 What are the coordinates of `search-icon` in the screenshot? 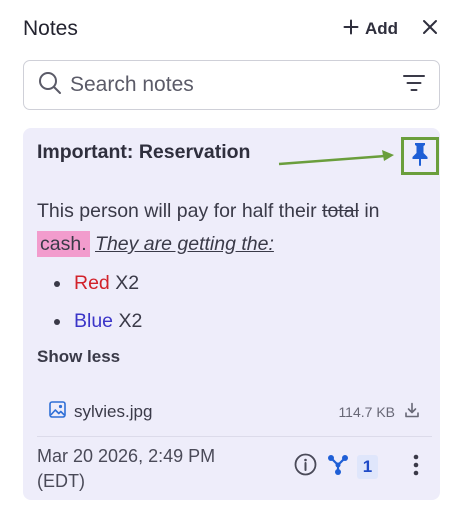 It's located at (50, 85).